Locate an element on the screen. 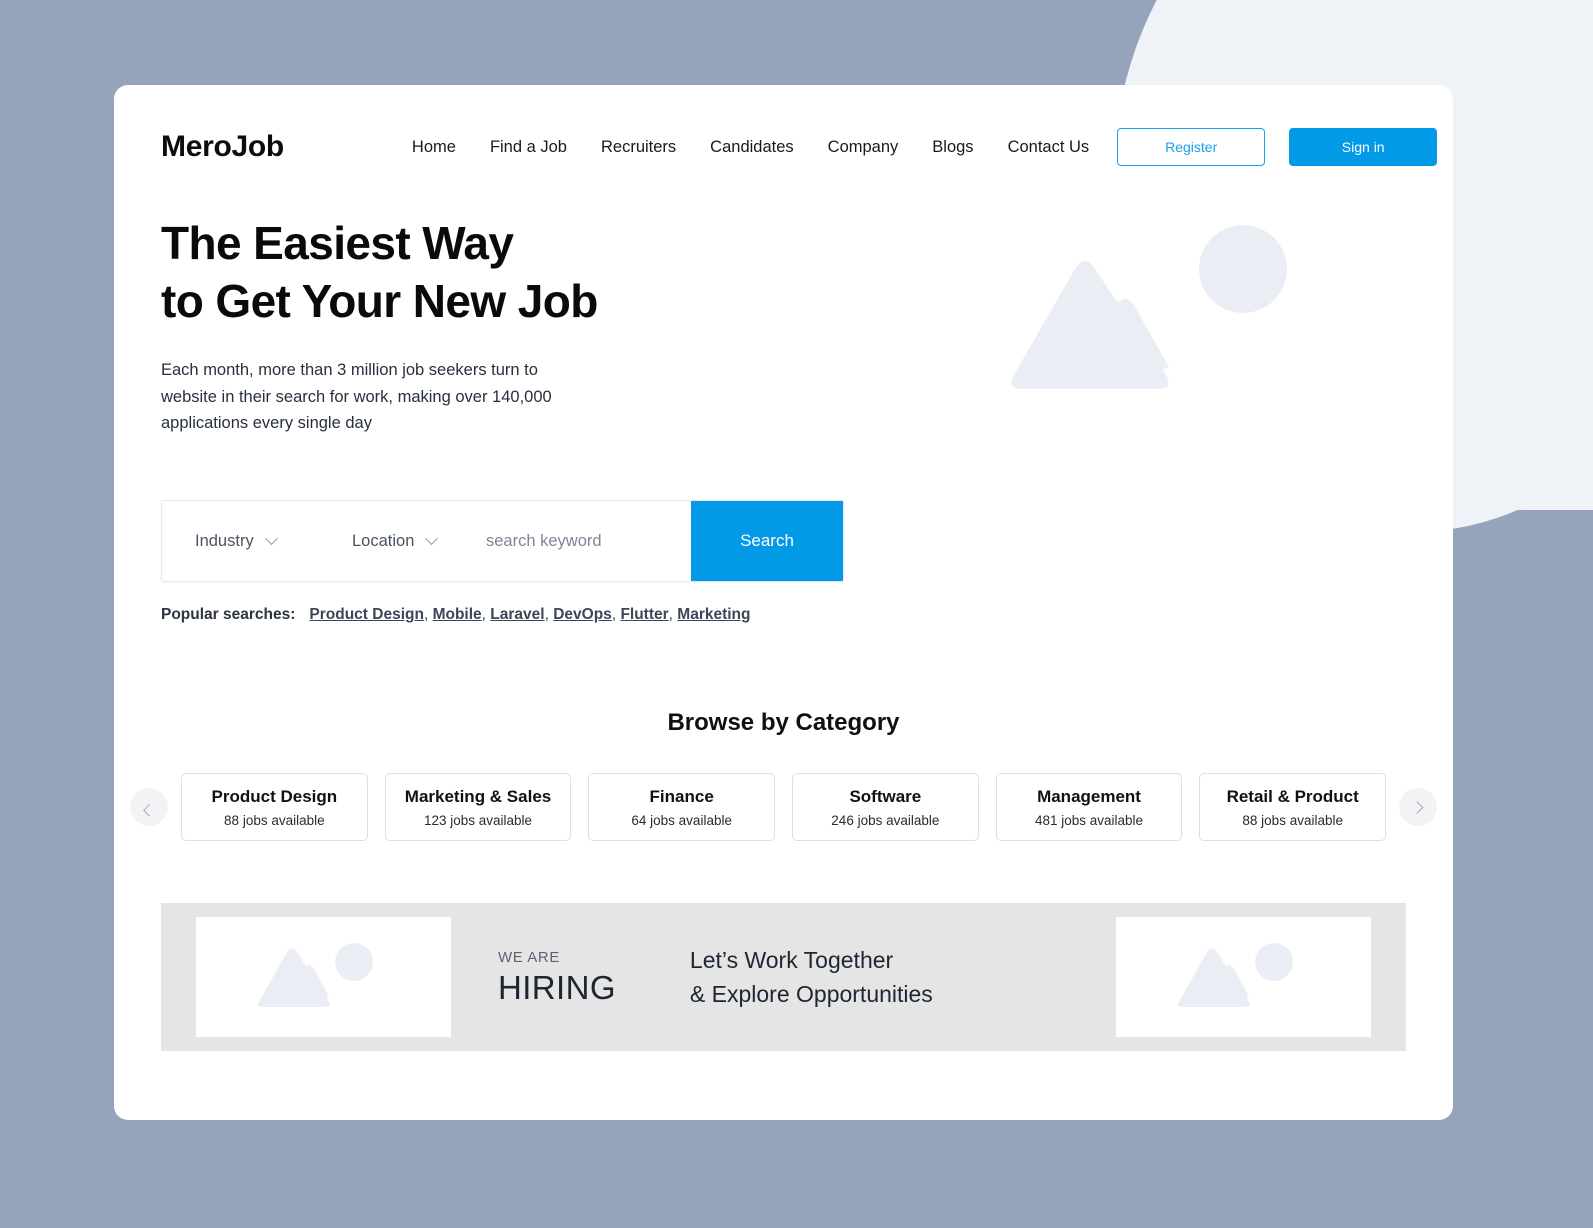 This screenshot has width=1593, height=1228. nav-item-find-a-job: Find a Job is located at coordinates (528, 147).